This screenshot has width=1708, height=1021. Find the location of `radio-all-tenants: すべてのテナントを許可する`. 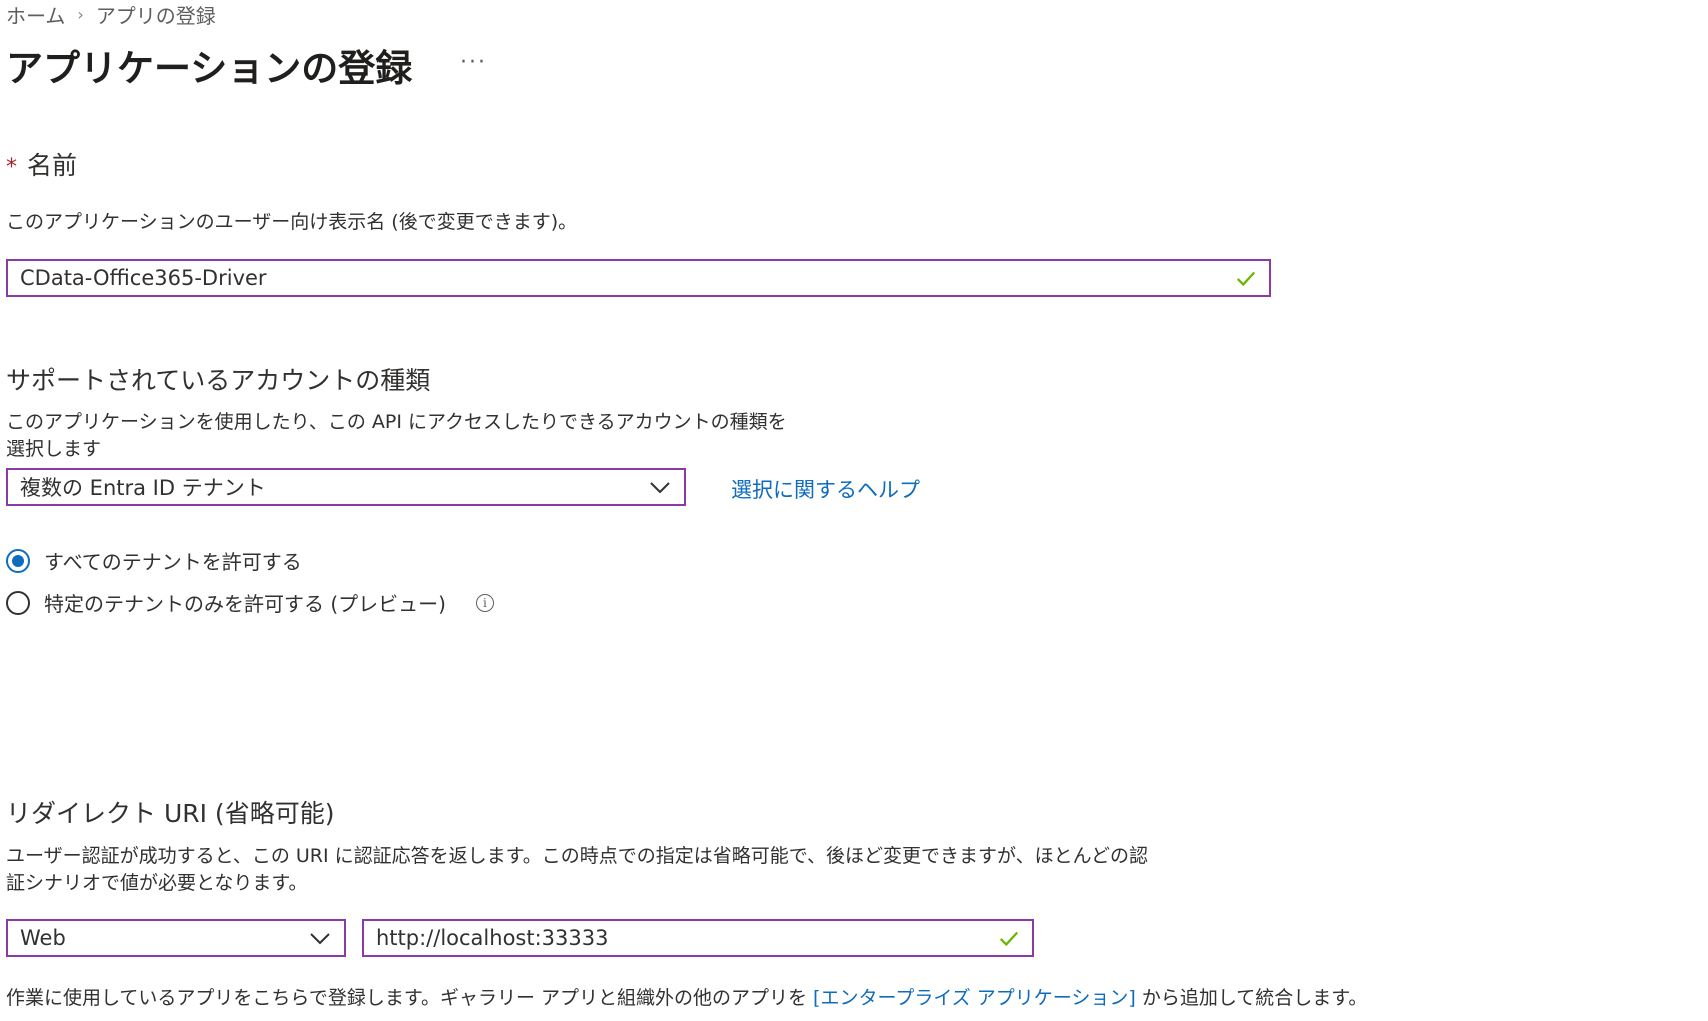

radio-all-tenants: すべてのテナントを許可する is located at coordinates (154, 560).